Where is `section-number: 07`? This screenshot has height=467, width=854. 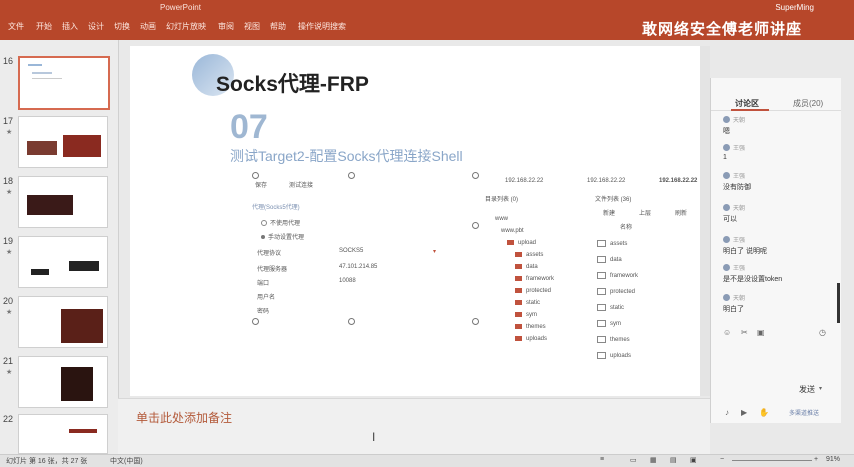 section-number: 07 is located at coordinates (249, 127).